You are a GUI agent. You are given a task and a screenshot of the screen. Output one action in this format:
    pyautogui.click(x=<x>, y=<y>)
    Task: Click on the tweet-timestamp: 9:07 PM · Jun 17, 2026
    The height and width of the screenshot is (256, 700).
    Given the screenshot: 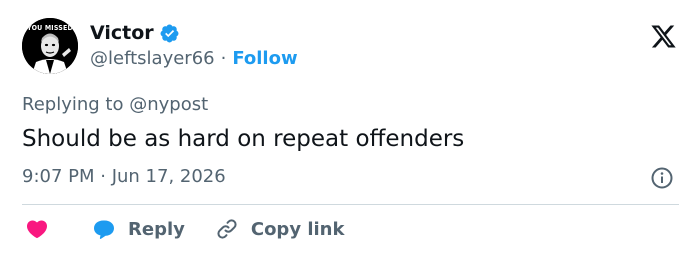 What is the action you would take?
    pyautogui.click(x=124, y=177)
    